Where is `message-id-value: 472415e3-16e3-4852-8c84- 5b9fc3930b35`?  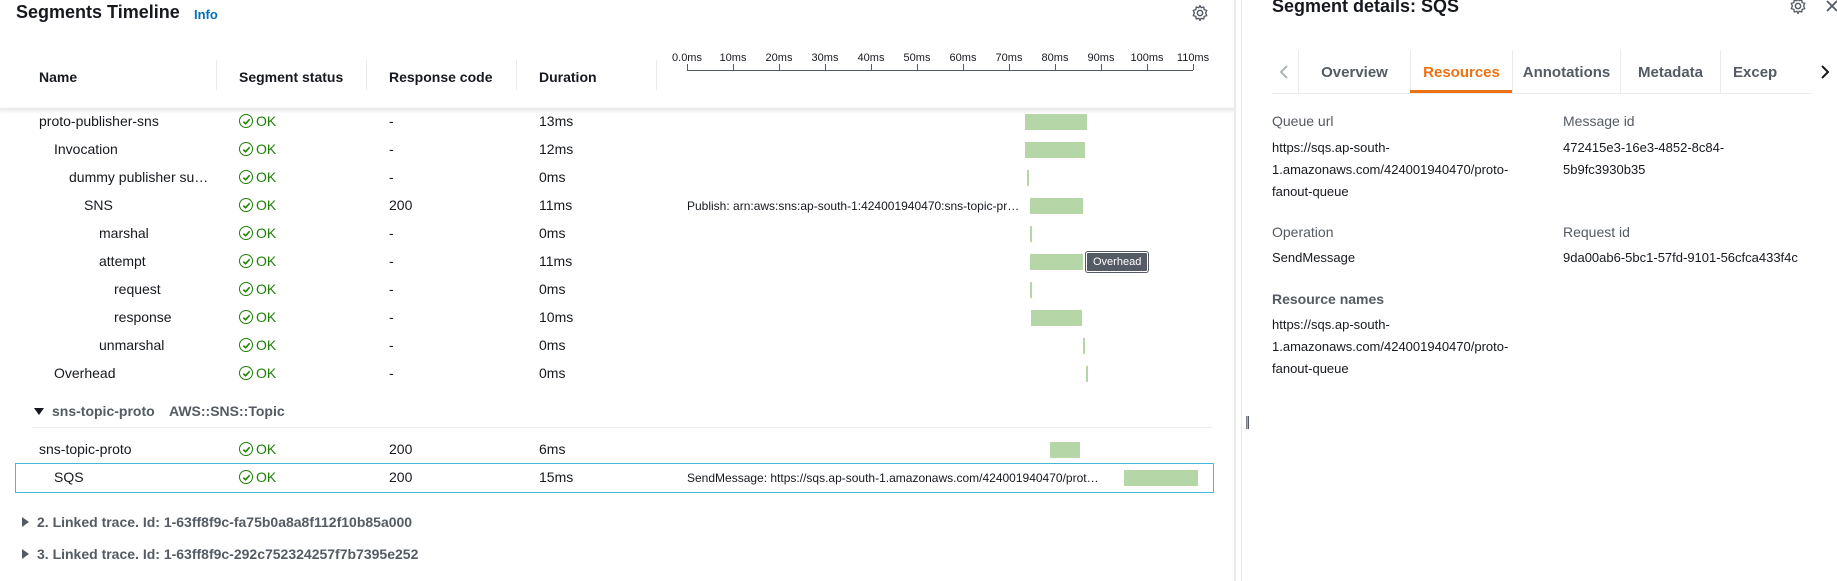
message-id-value: 472415e3-16e3-4852-8c84- 5b9fc3930b35 is located at coordinates (1643, 159).